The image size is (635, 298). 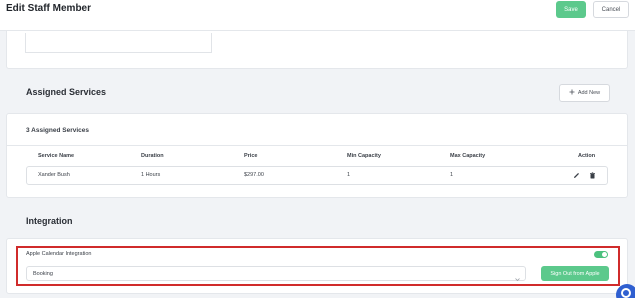 I want to click on cell-price: $297.00, so click(x=254, y=175).